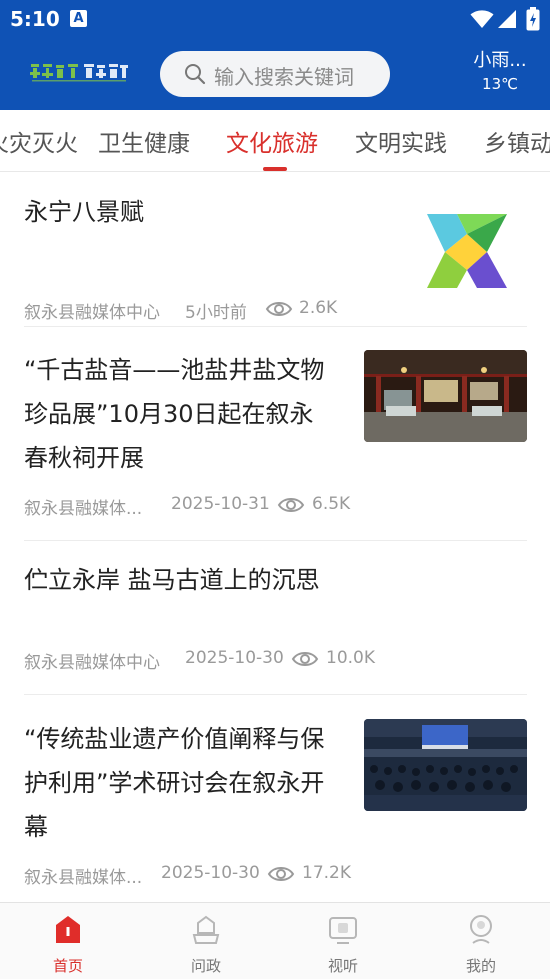 Image resolution: width=550 pixels, height=979 pixels. Describe the element at coordinates (275, 169) in the screenshot. I see `active-tab-indicator` at that location.